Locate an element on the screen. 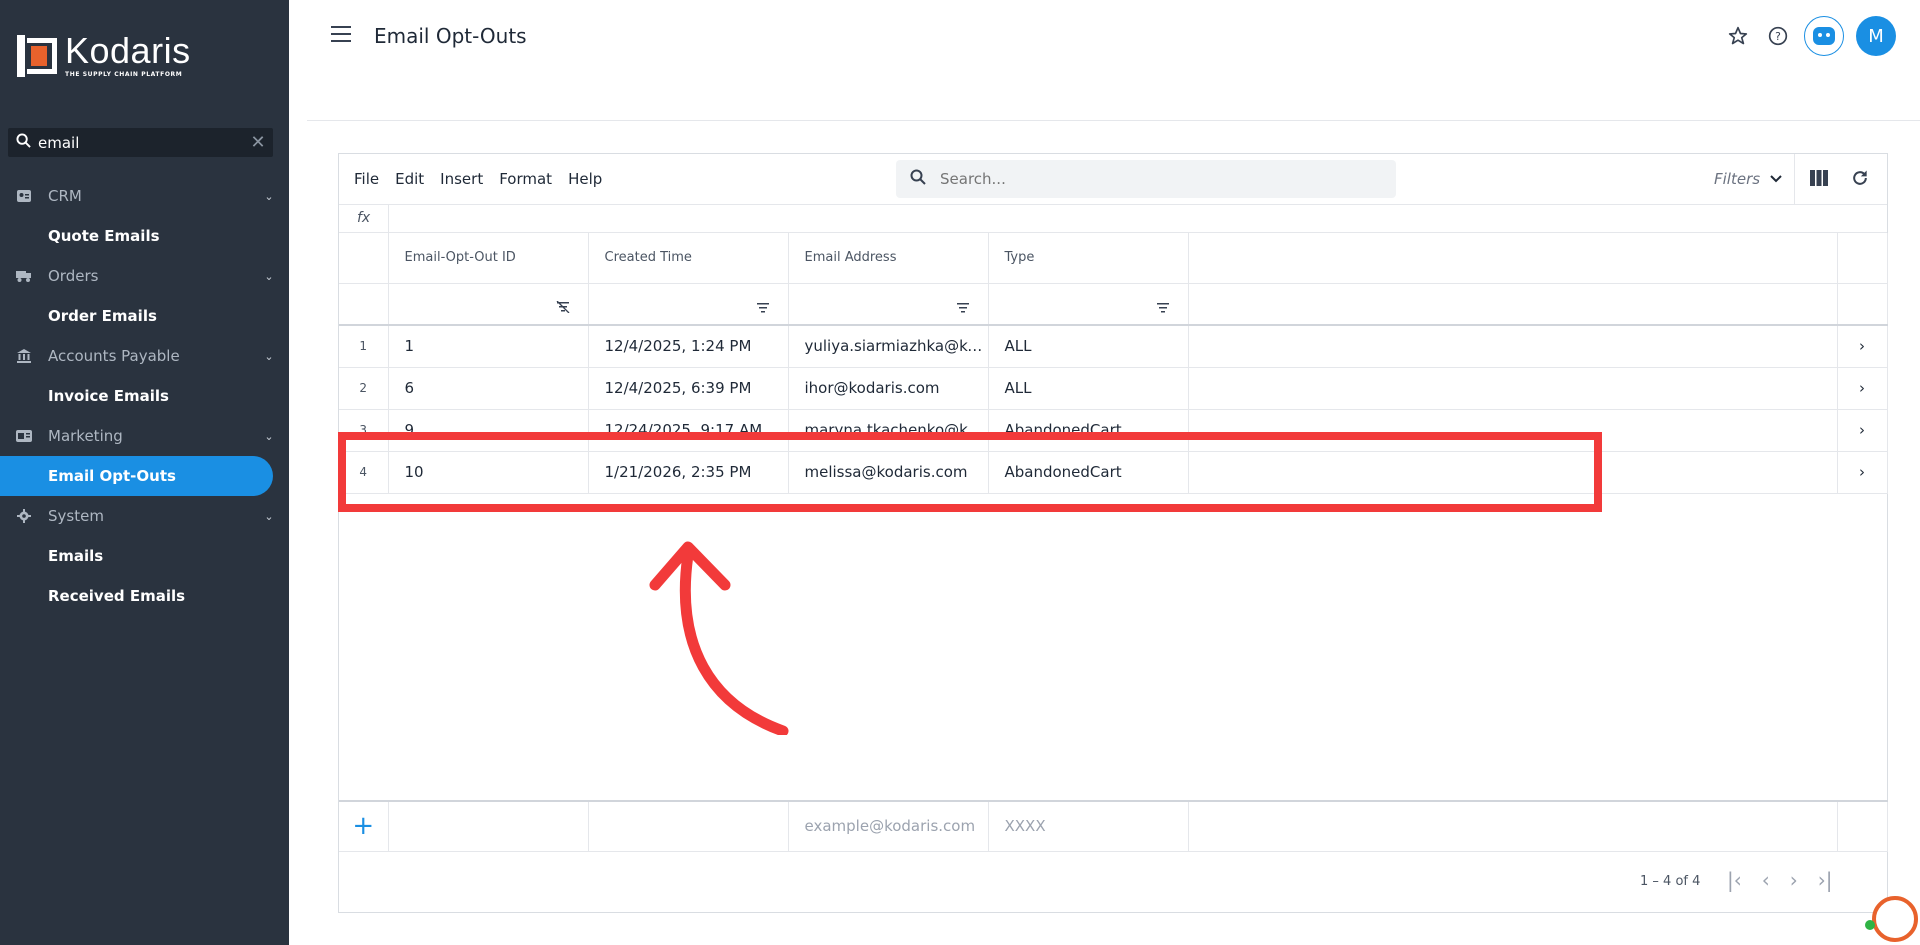  sidebar-search-input: email is located at coordinates (140, 143).